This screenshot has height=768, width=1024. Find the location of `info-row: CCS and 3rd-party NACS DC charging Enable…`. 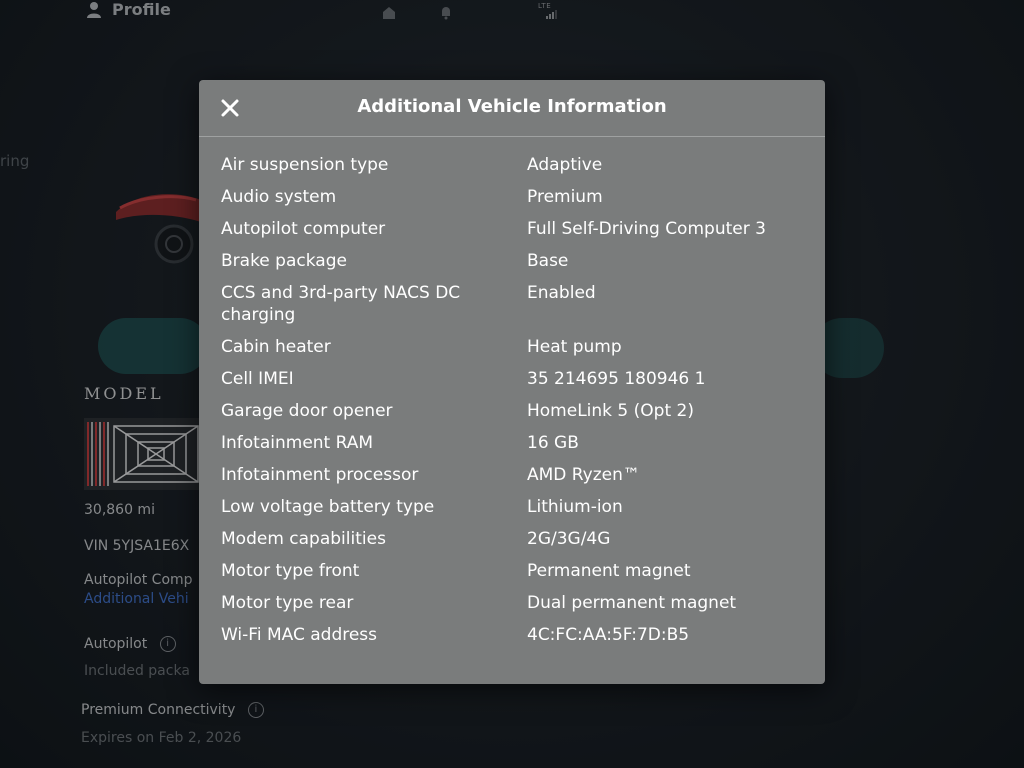

info-row: CCS and 3rd-party NACS DC charging Enable… is located at coordinates (511, 309).